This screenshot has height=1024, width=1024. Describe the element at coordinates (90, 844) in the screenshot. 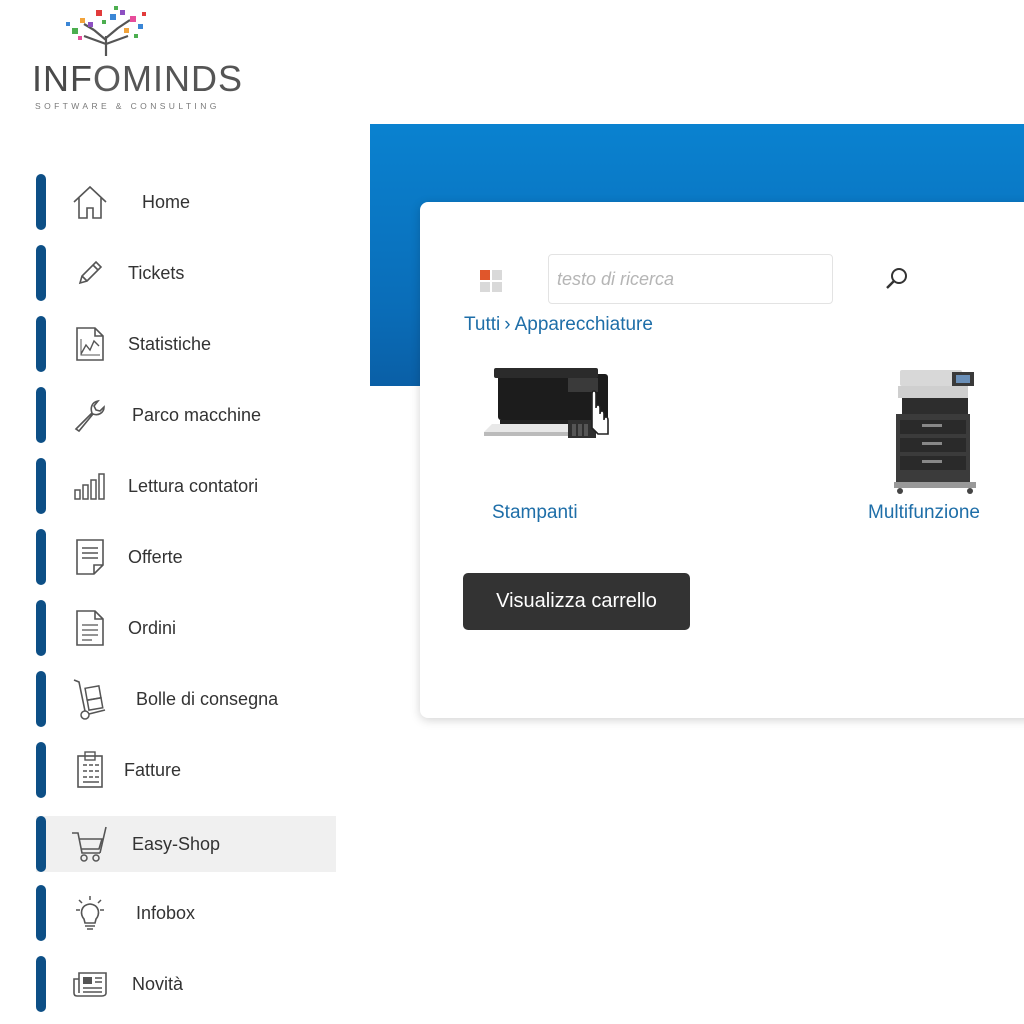

I see `cart-icon` at that location.